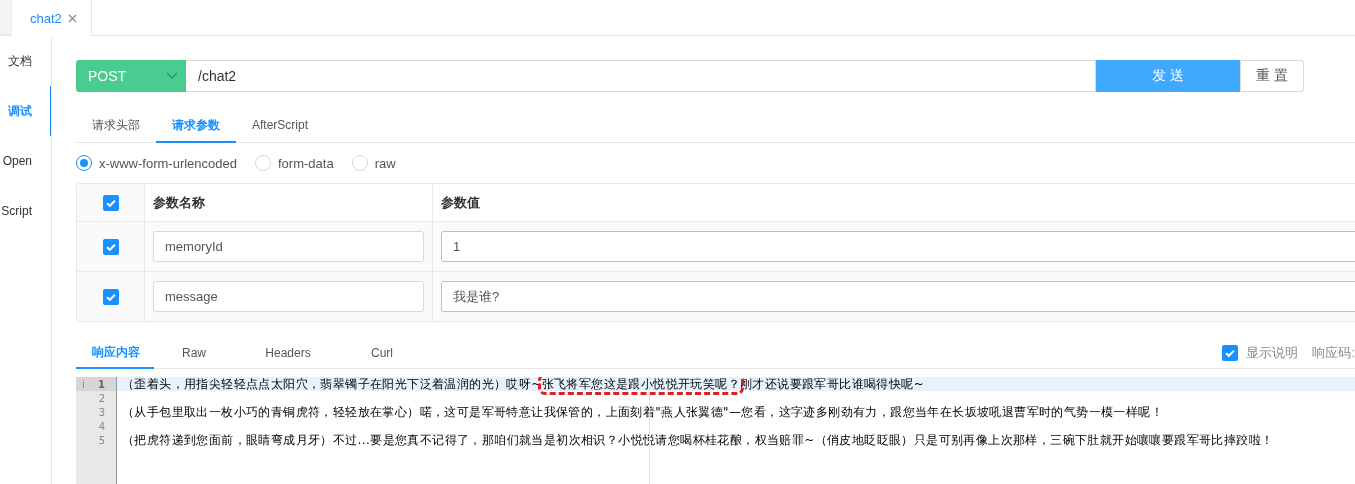 This screenshot has width=1355, height=484. I want to click on sidebar-item: 文档, so click(25, 61).